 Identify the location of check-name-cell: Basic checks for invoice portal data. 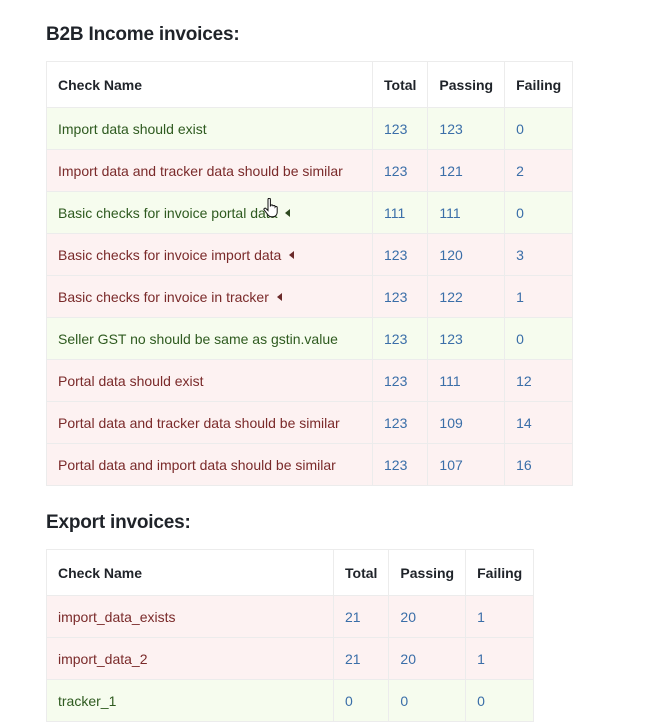
(209, 212).